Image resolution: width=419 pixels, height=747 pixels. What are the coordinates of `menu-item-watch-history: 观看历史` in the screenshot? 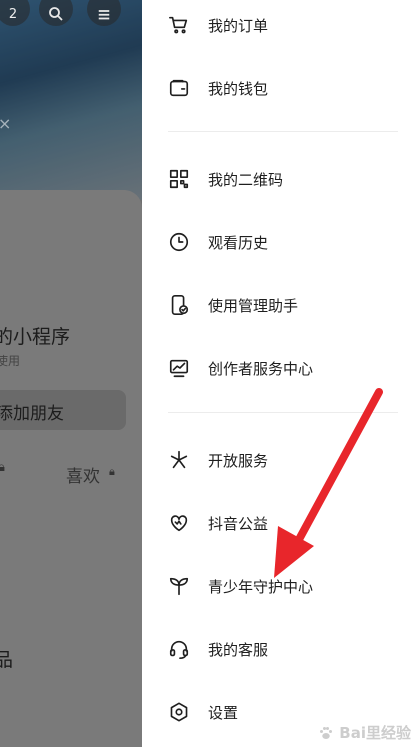 It's located at (280, 242).